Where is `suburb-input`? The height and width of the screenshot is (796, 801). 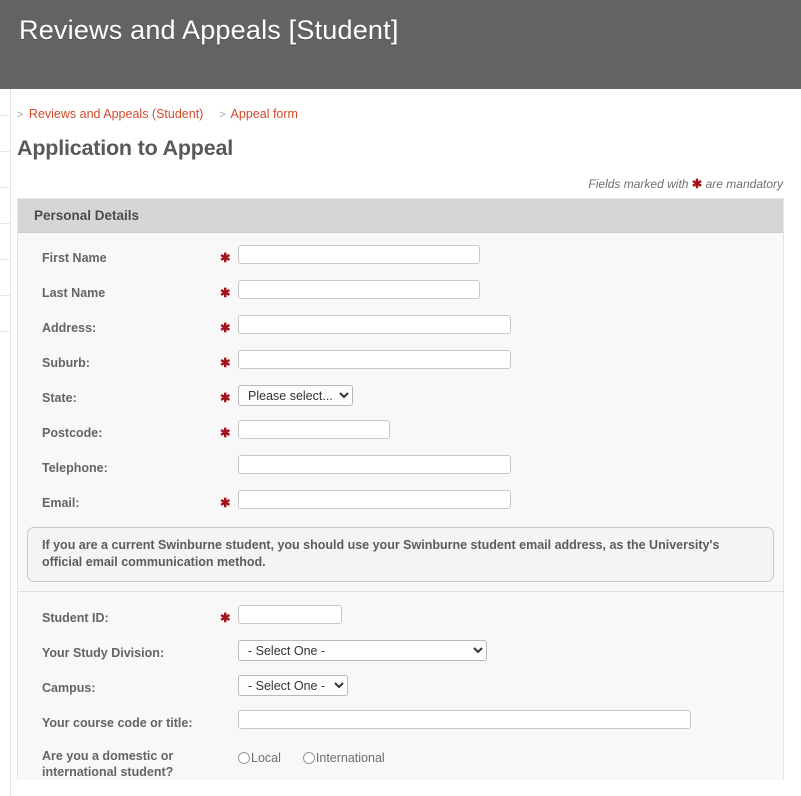 suburb-input is located at coordinates (374, 359).